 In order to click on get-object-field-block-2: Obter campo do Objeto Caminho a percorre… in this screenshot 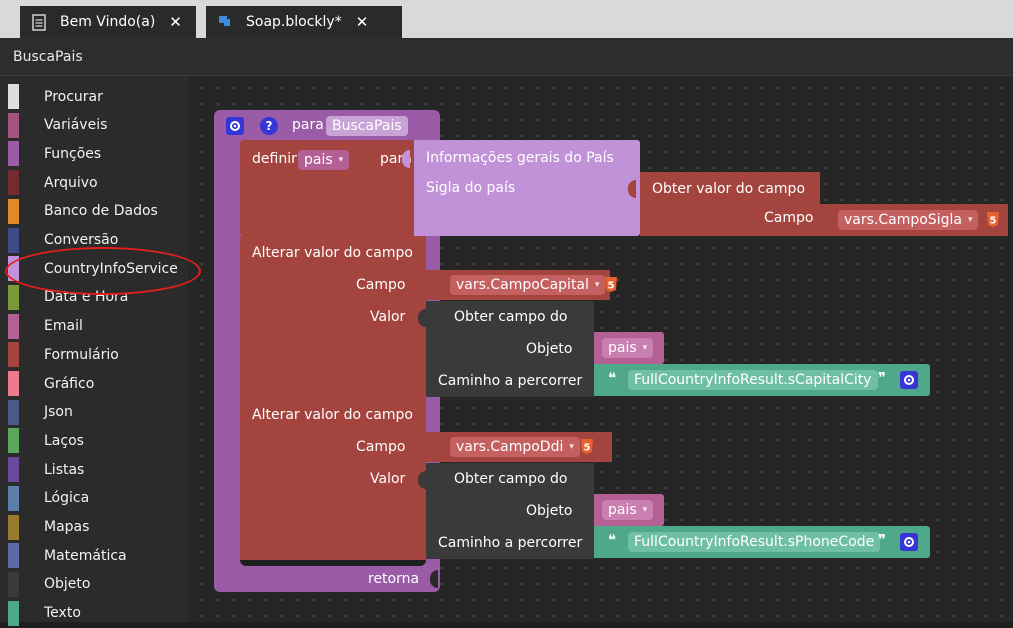, I will do `click(506, 511)`.